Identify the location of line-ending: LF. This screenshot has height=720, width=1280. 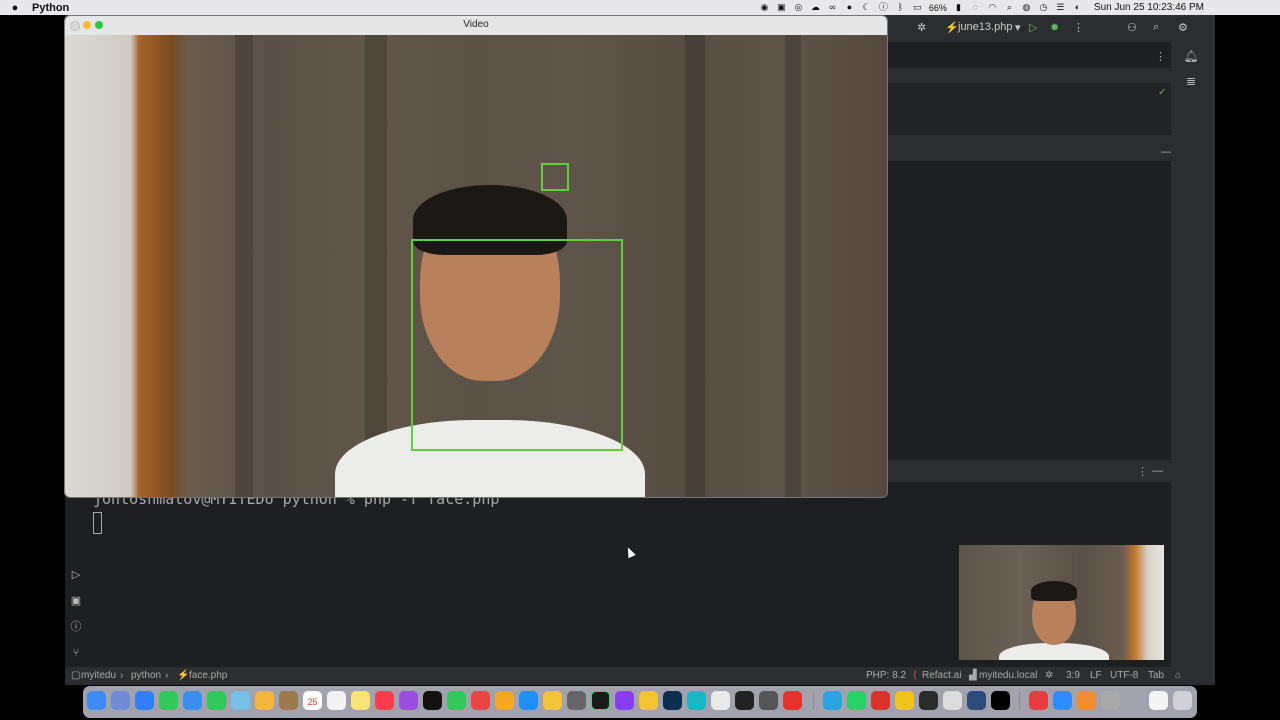
(1096, 675).